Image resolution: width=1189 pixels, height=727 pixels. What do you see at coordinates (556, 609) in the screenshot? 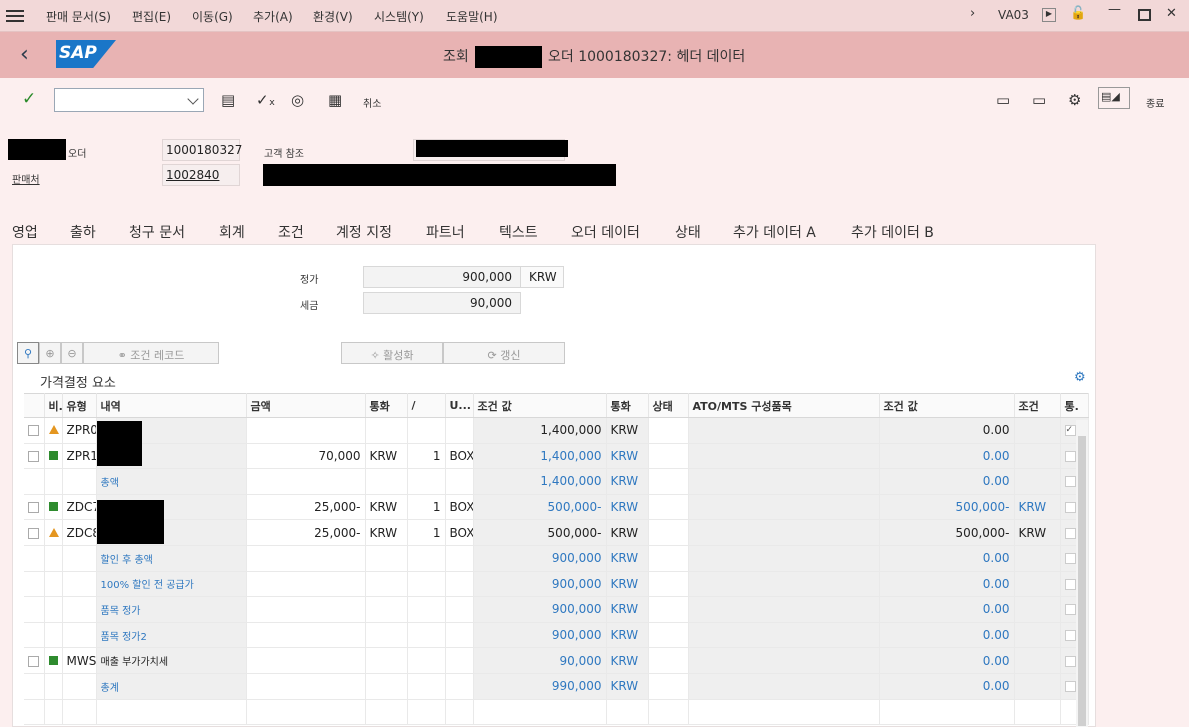
I see `table-row: 품목 정가 900,000 KRW 0.00` at bounding box center [556, 609].